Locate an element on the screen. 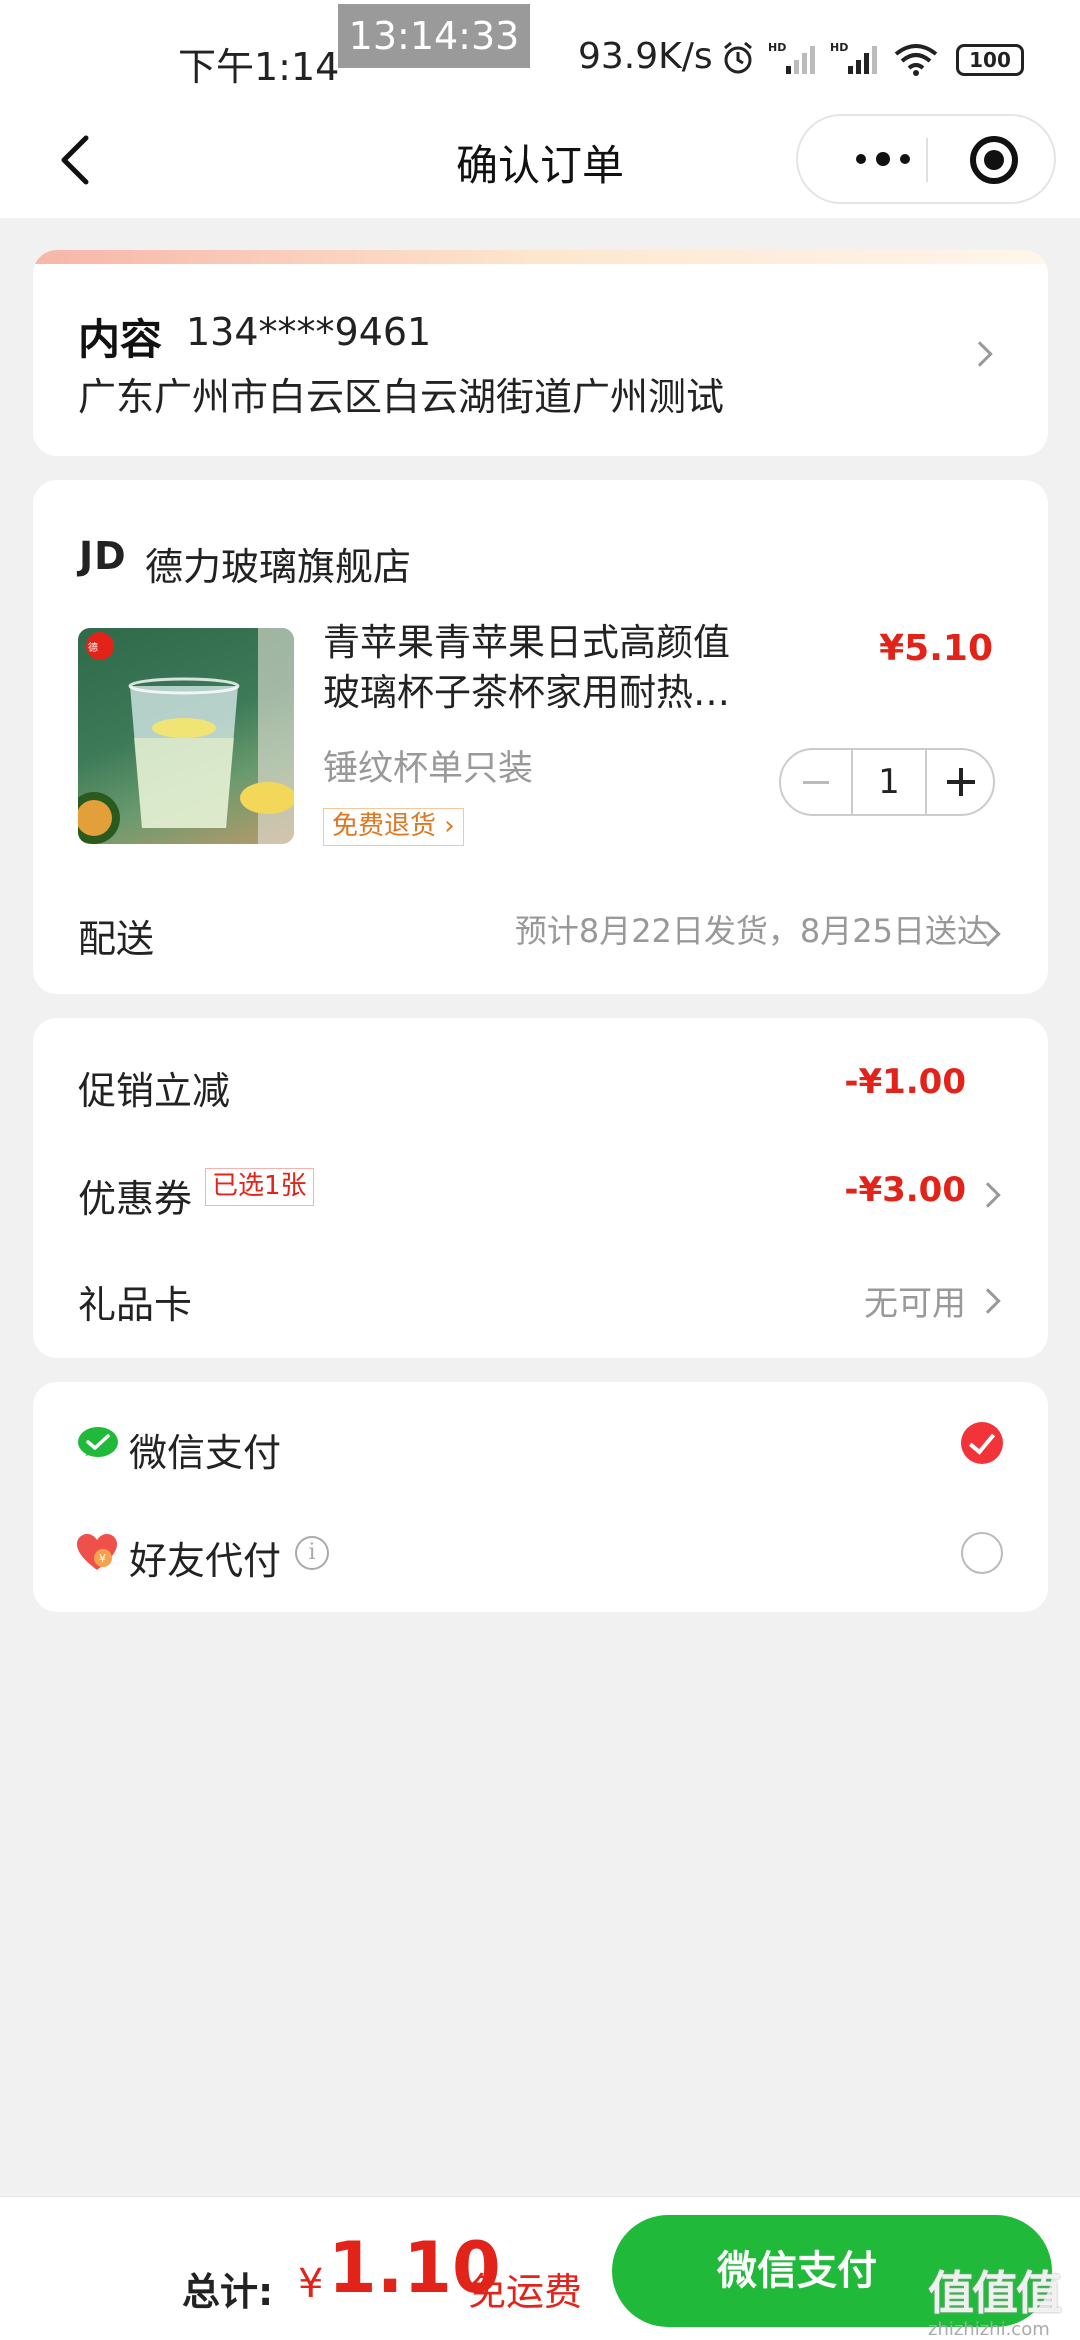 The height and width of the screenshot is (2340, 1080). product-spec: 锤纹杯单只装 is located at coordinates (428, 765).